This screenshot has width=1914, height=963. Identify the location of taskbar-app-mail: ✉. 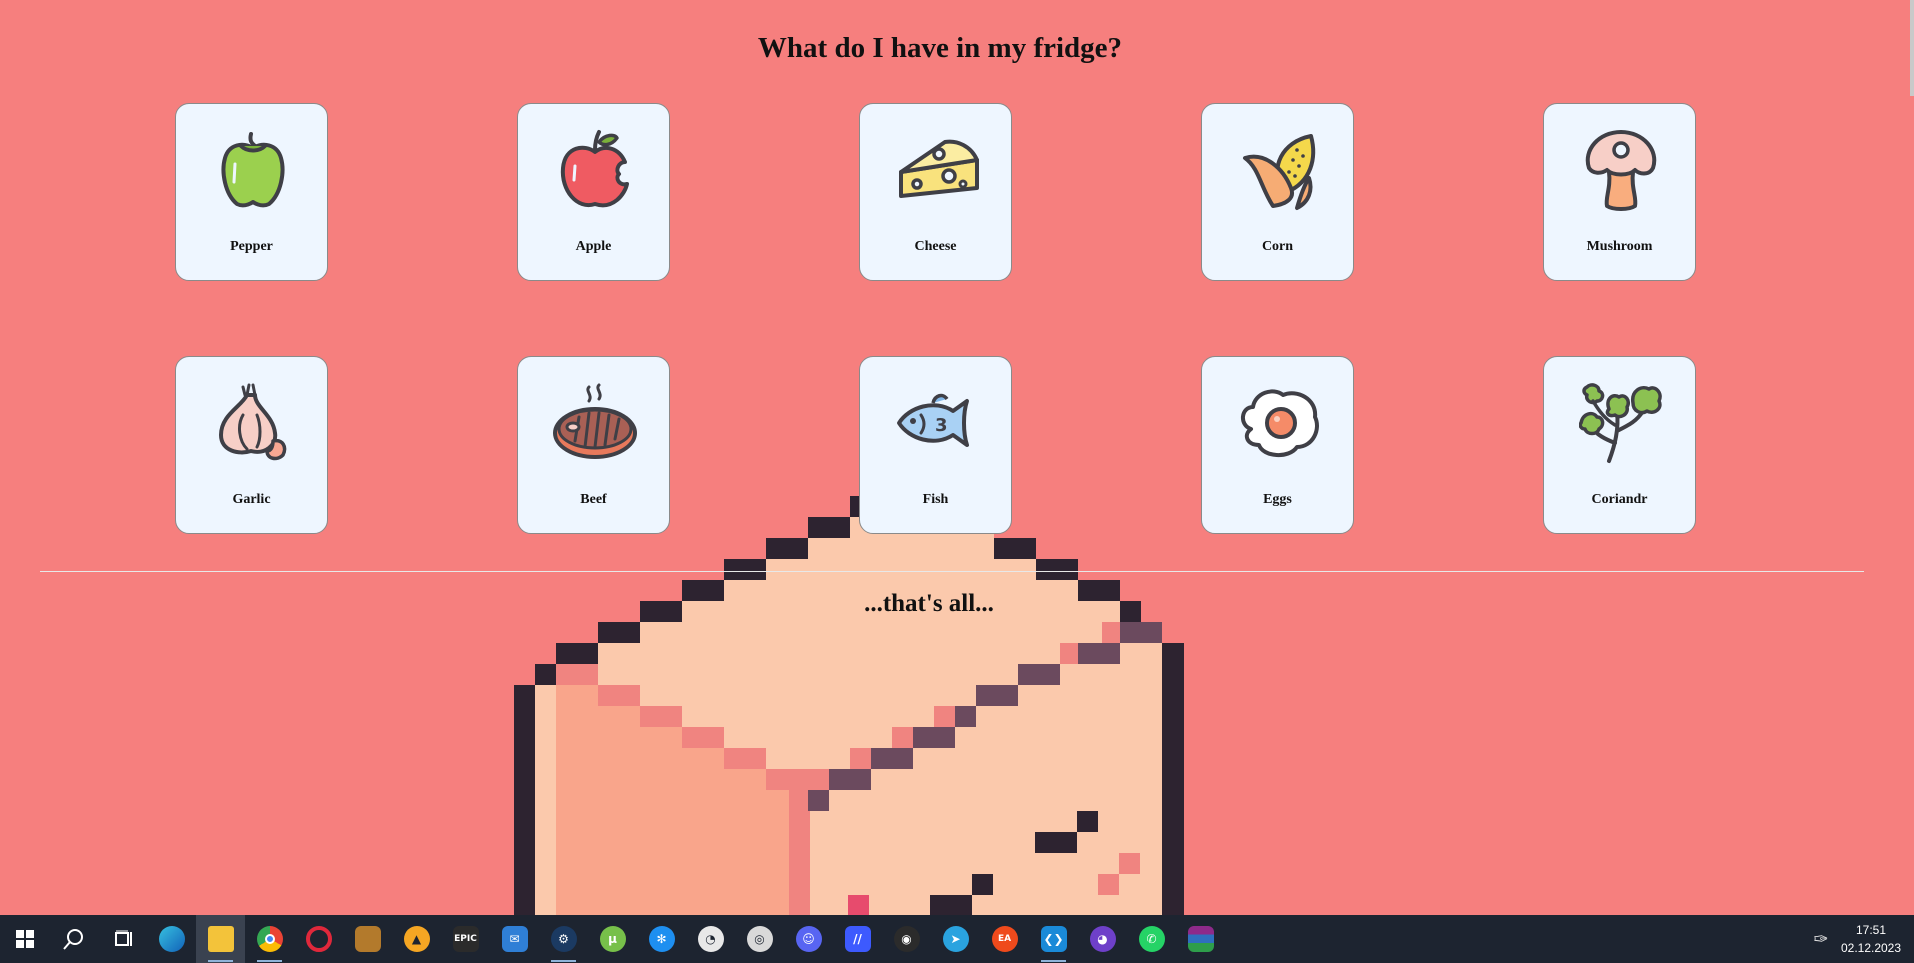
(514, 939).